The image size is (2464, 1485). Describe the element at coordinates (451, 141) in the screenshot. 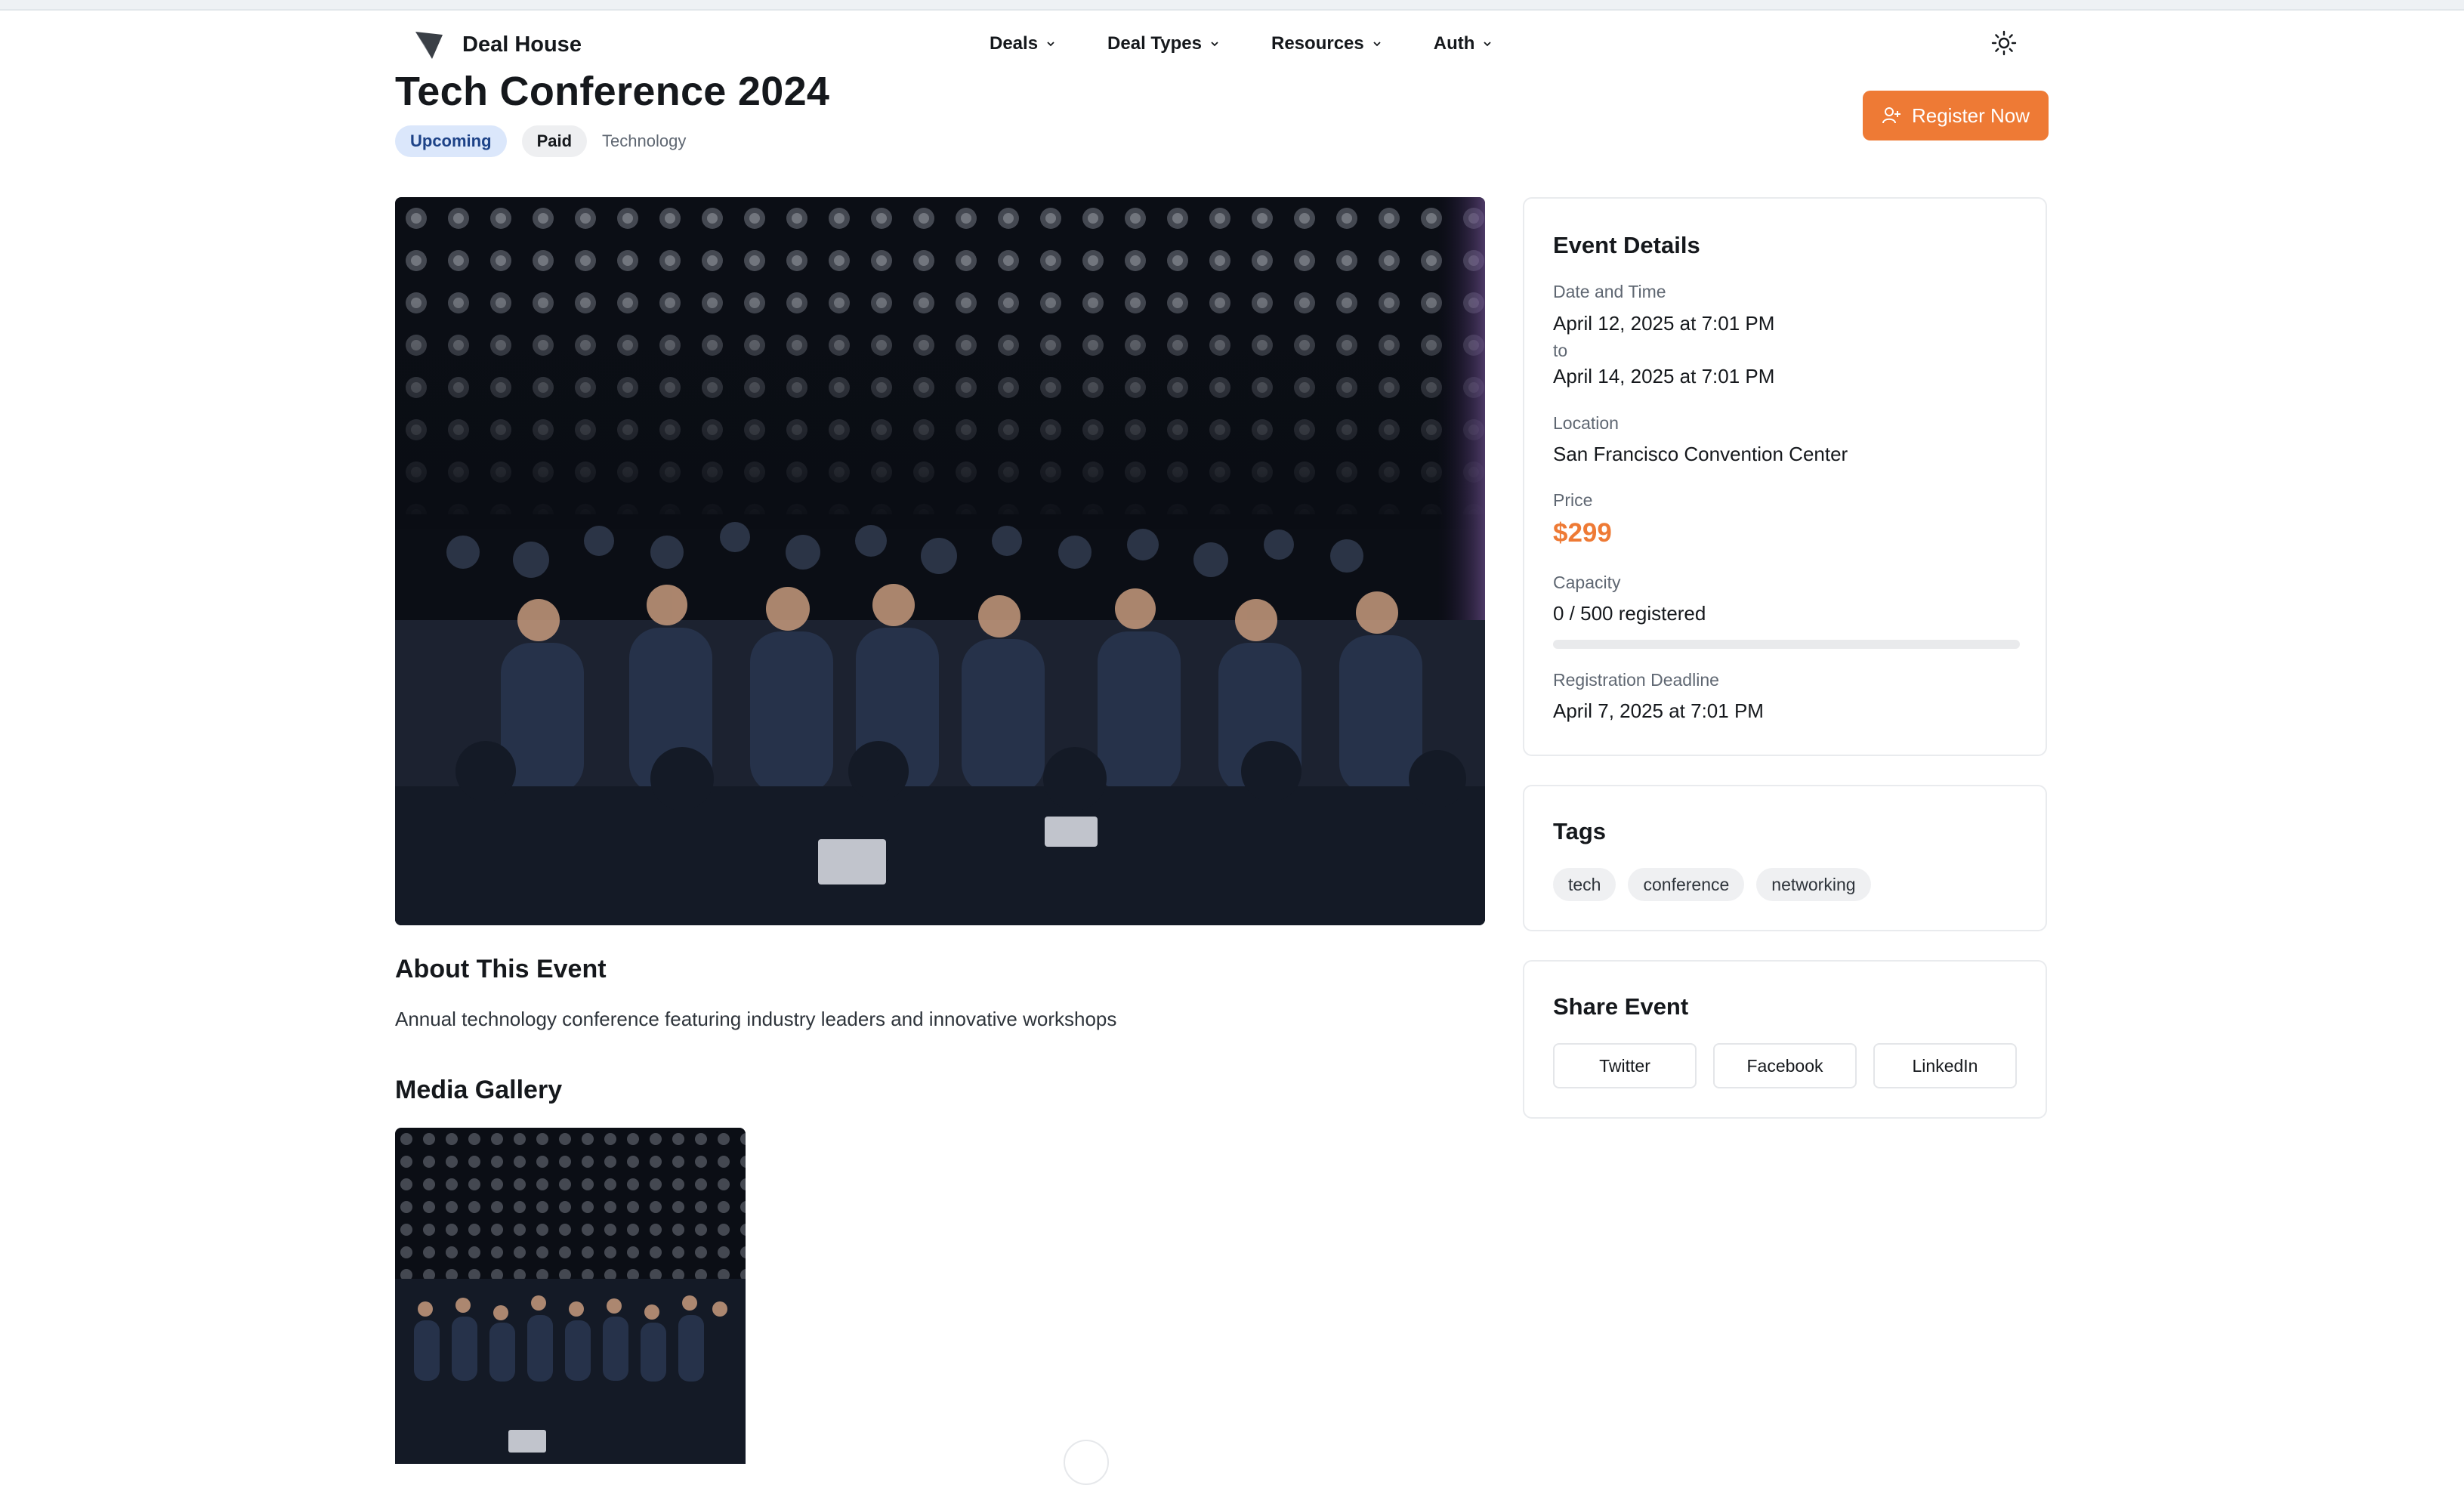

I see `status-badge: Upcoming` at that location.